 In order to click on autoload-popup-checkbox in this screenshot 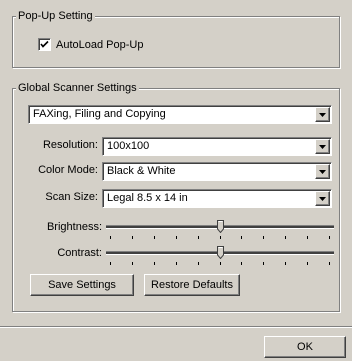, I will do `click(44, 44)`.